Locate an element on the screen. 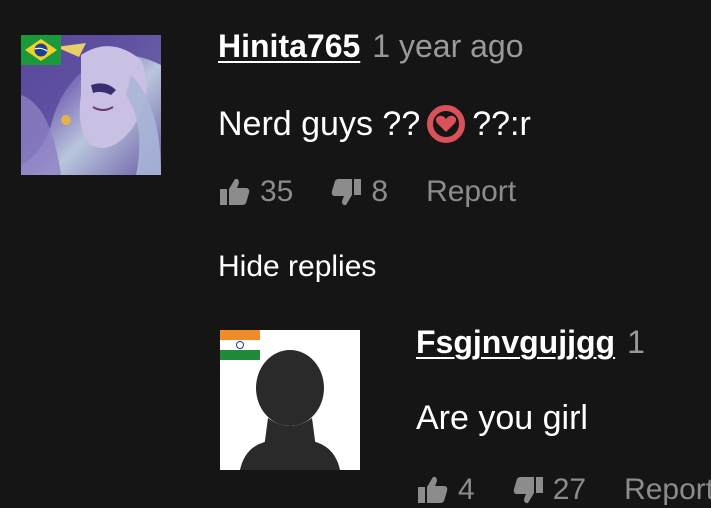 Image resolution: width=711 pixels, height=508 pixels. reply-like-count: 4 is located at coordinates (466, 489).